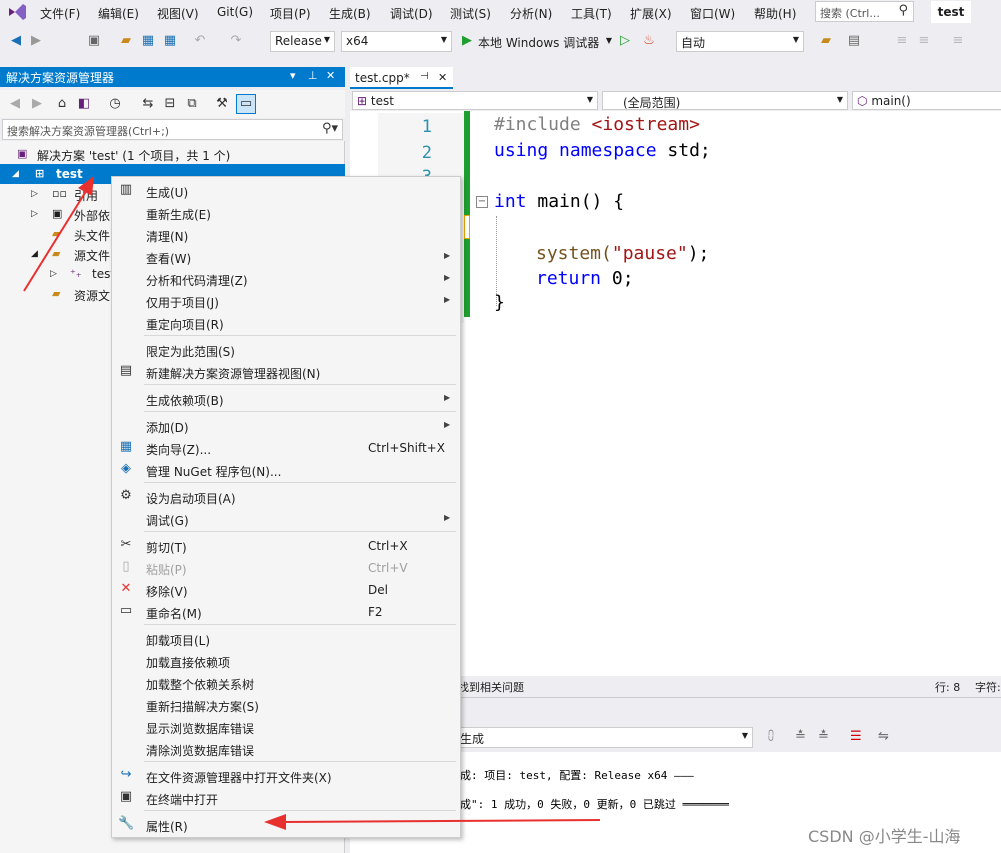 The height and width of the screenshot is (853, 1001). I want to click on uncomment-icon: ≡, so click(924, 41).